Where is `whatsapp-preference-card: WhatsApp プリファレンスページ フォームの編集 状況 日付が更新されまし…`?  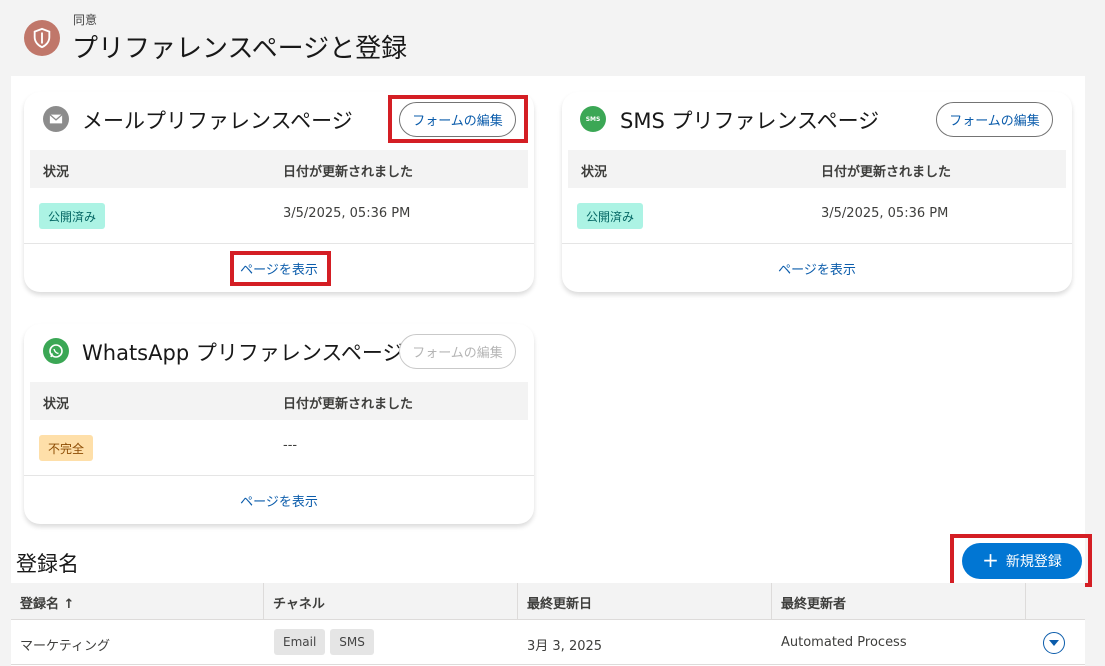
whatsapp-preference-card: WhatsApp プリファレンスページ フォームの編集 状況 日付が更新されまし… is located at coordinates (279, 424).